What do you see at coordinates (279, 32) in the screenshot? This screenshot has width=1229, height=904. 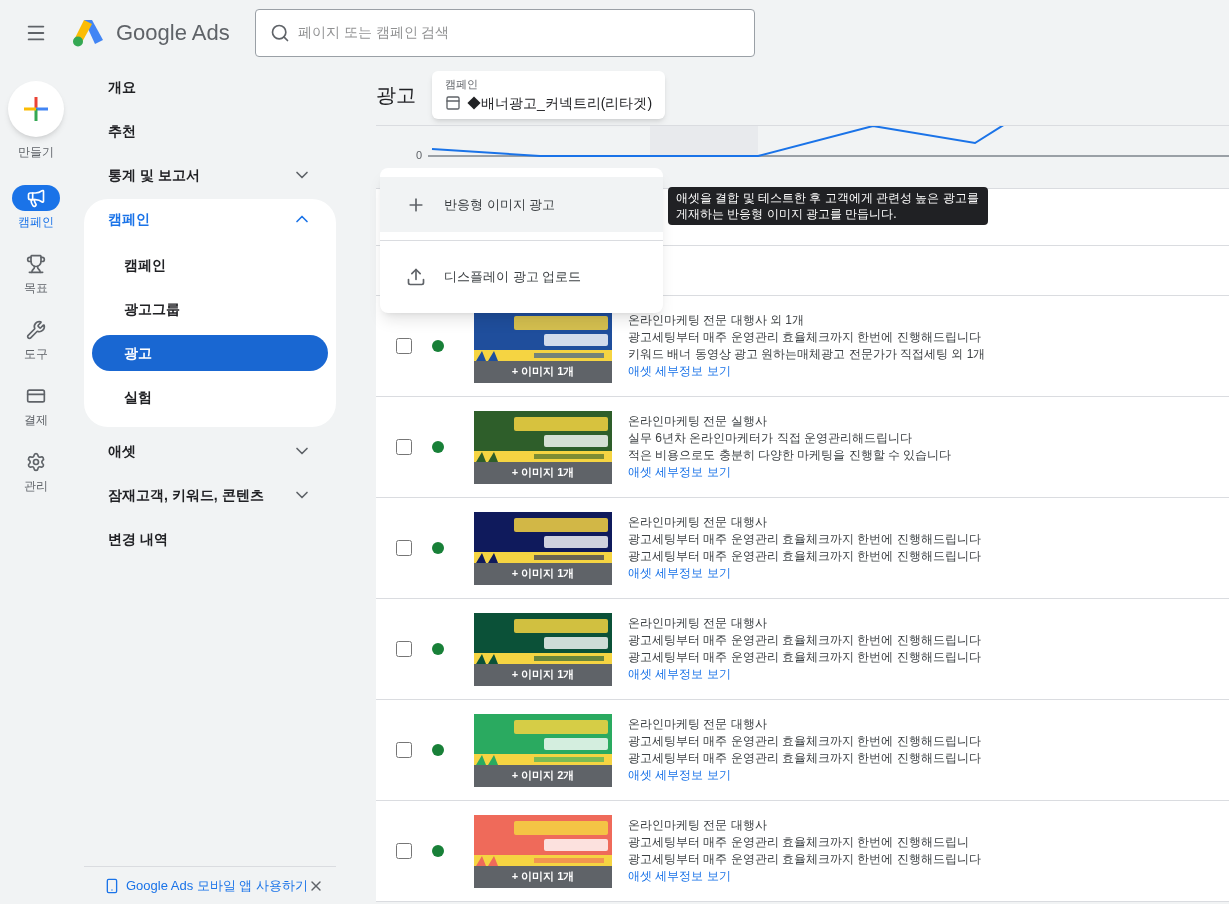 I see `search-icon` at bounding box center [279, 32].